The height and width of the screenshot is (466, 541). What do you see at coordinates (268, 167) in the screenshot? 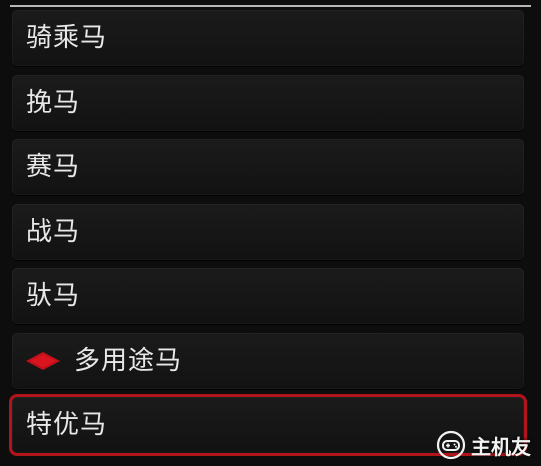
I see `menu-item-racing-horse: 赛马` at bounding box center [268, 167].